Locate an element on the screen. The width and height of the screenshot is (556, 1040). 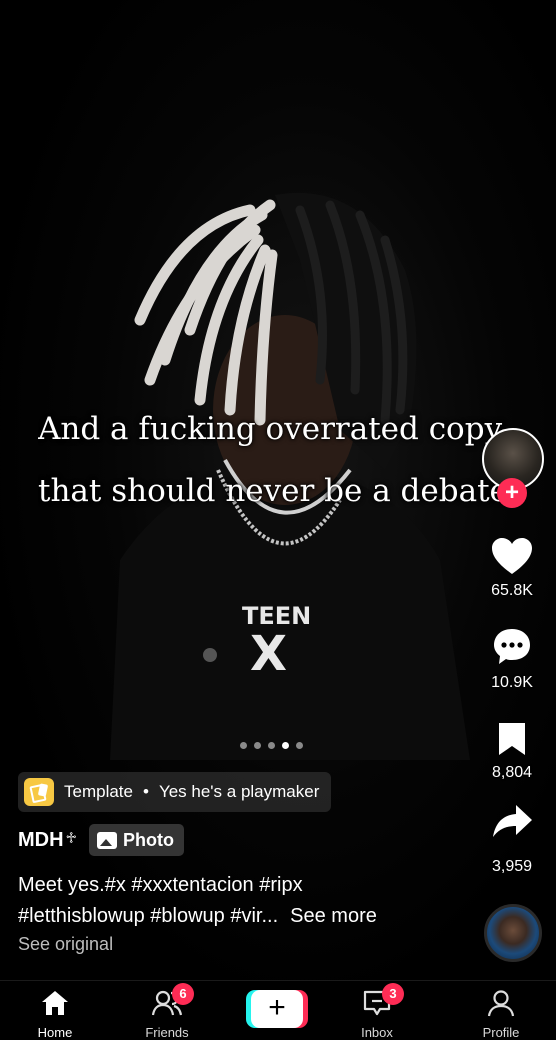
photo-badge-label: Photo is located at coordinates (149, 839).